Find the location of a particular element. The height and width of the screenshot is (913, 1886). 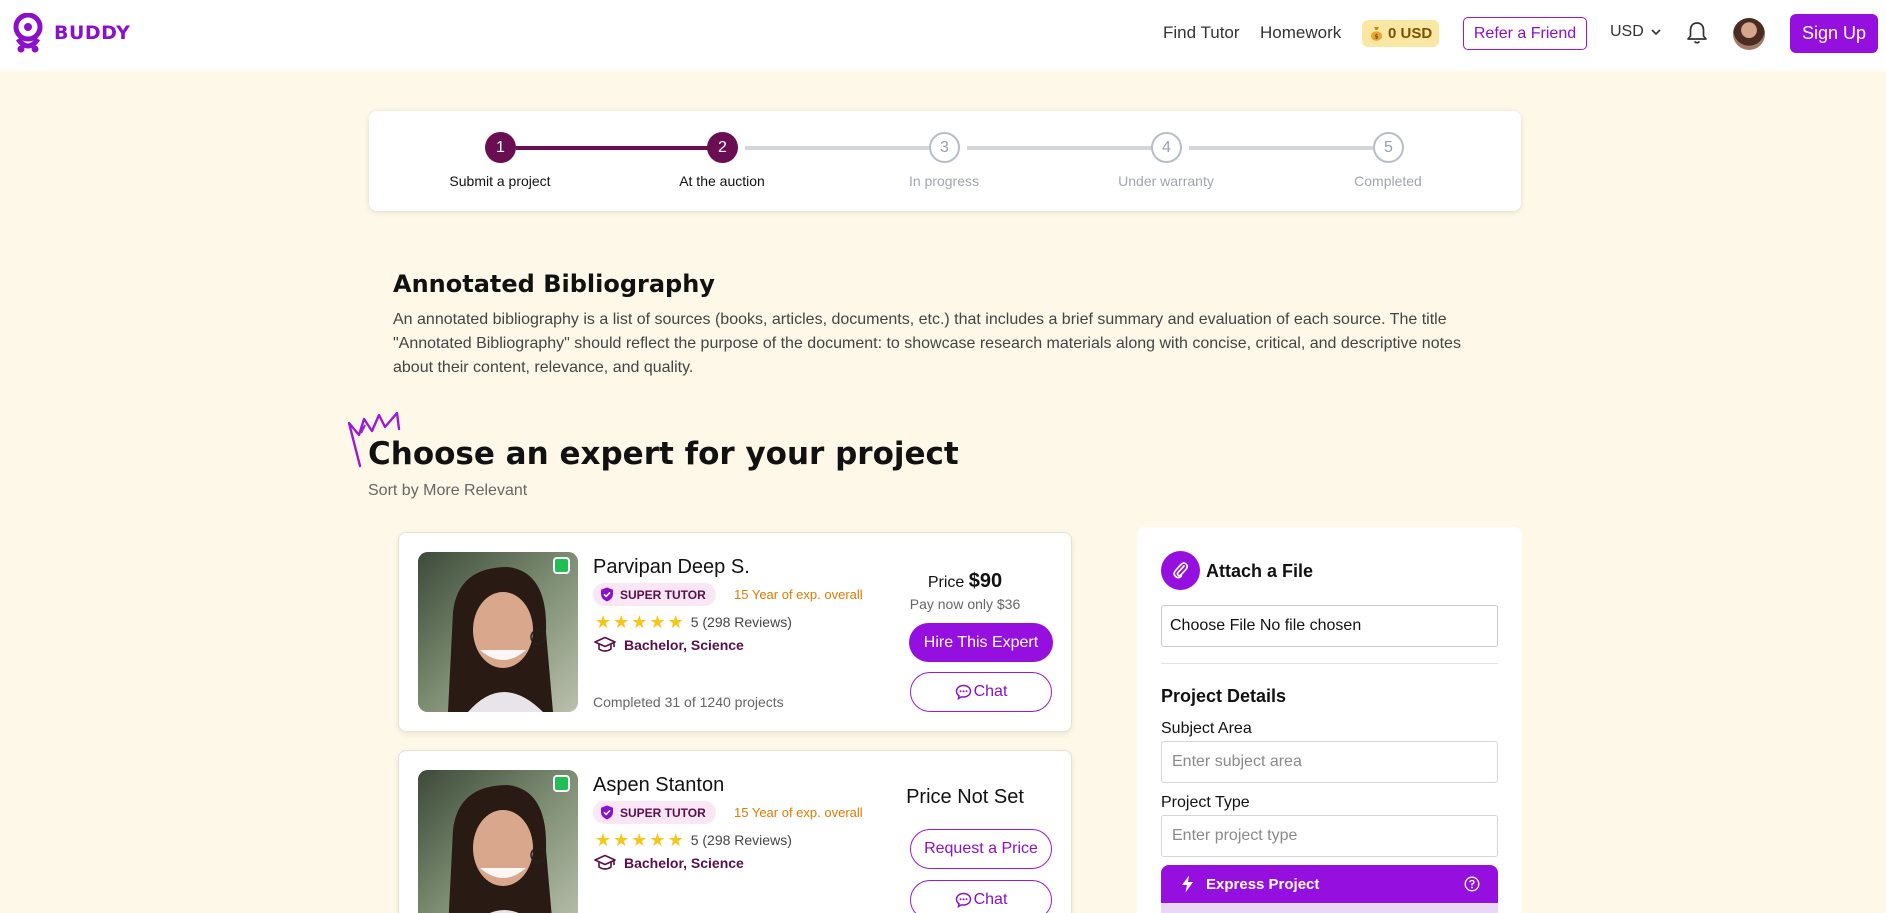

experts-heading: Choose an expert for your project is located at coordinates (663, 454).